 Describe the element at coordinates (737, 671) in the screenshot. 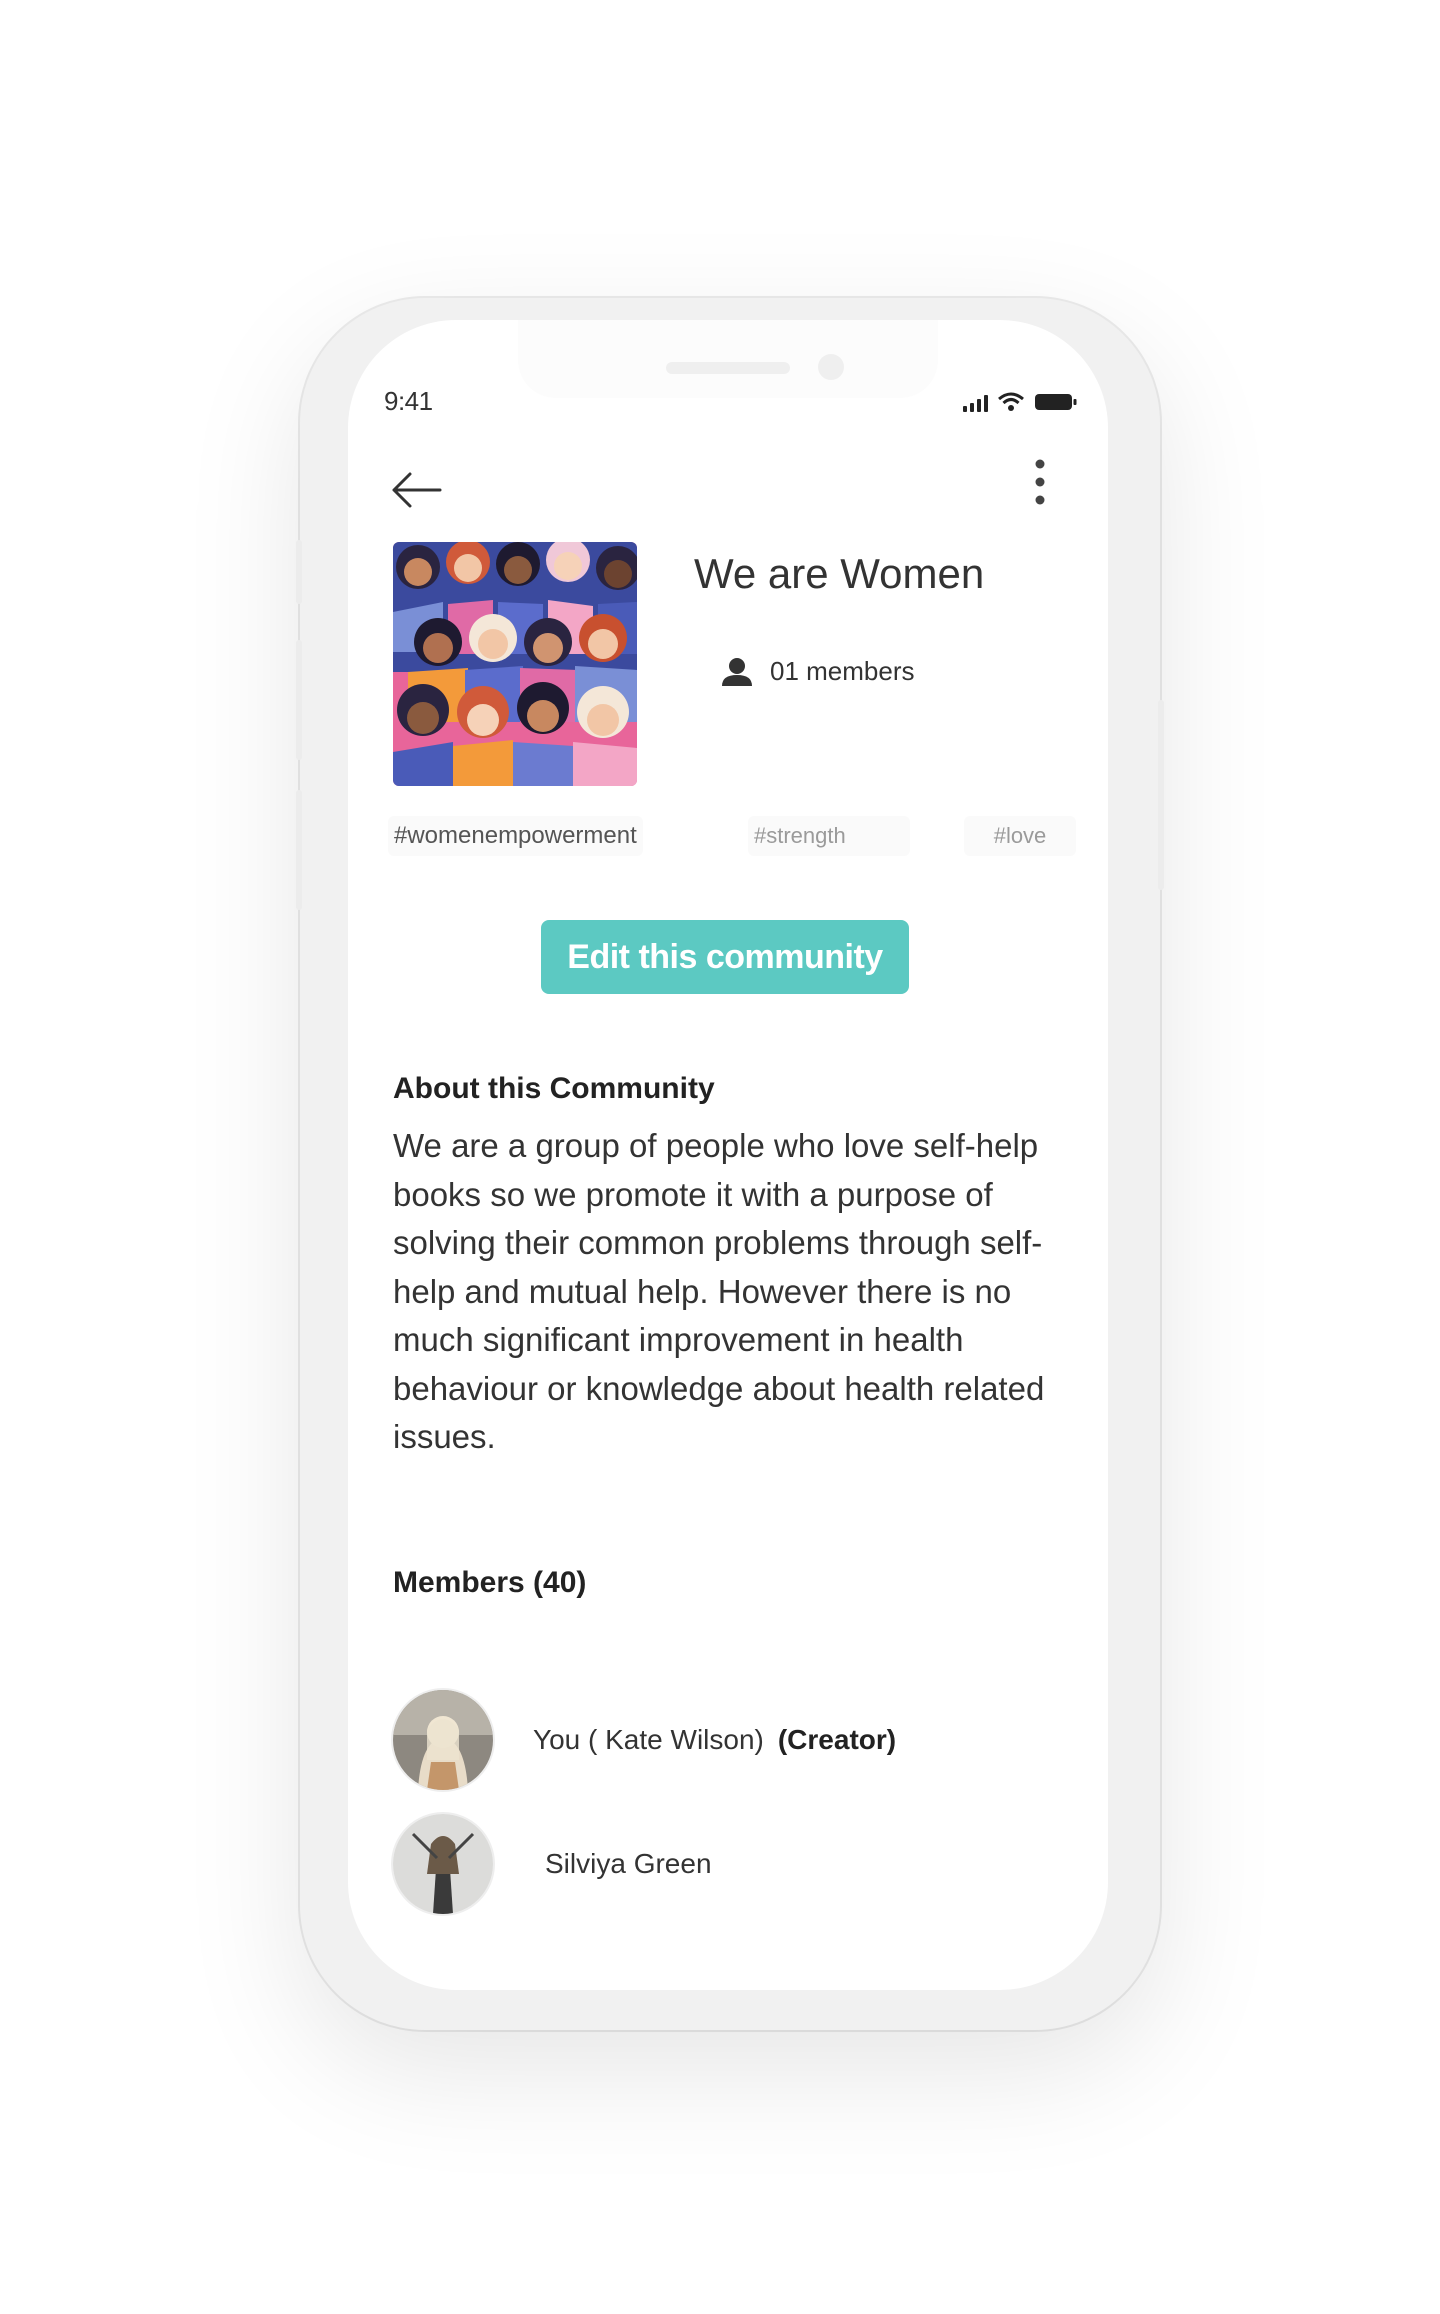

I see `person-icon` at that location.